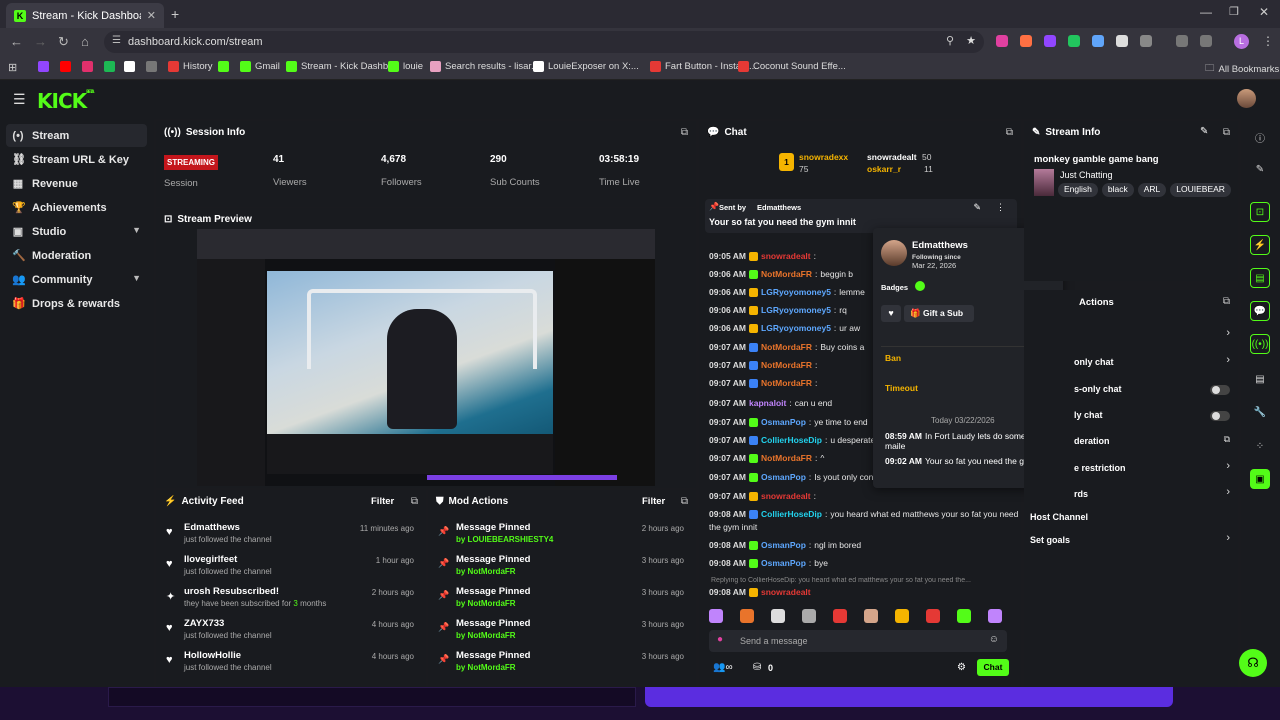  What do you see at coordinates (76, 303) in the screenshot?
I see `sidebar-item-drops-rewards: 🎁 Drops & rewards` at bounding box center [76, 303].